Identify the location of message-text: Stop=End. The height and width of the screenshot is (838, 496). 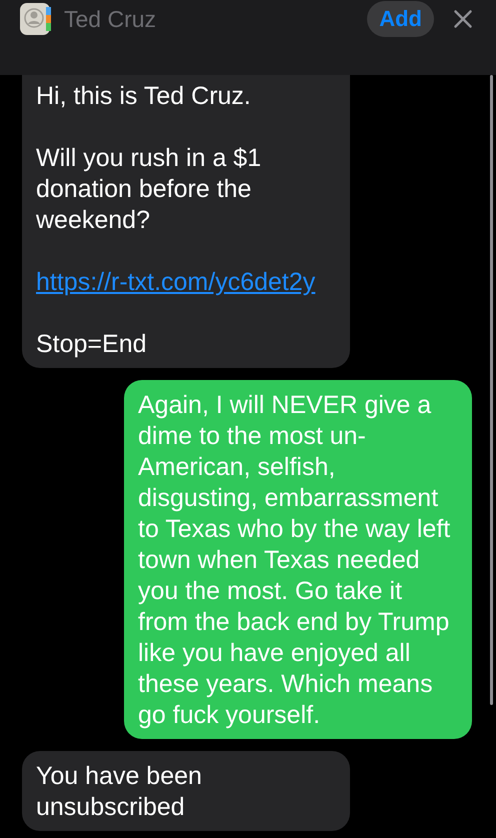
(92, 344).